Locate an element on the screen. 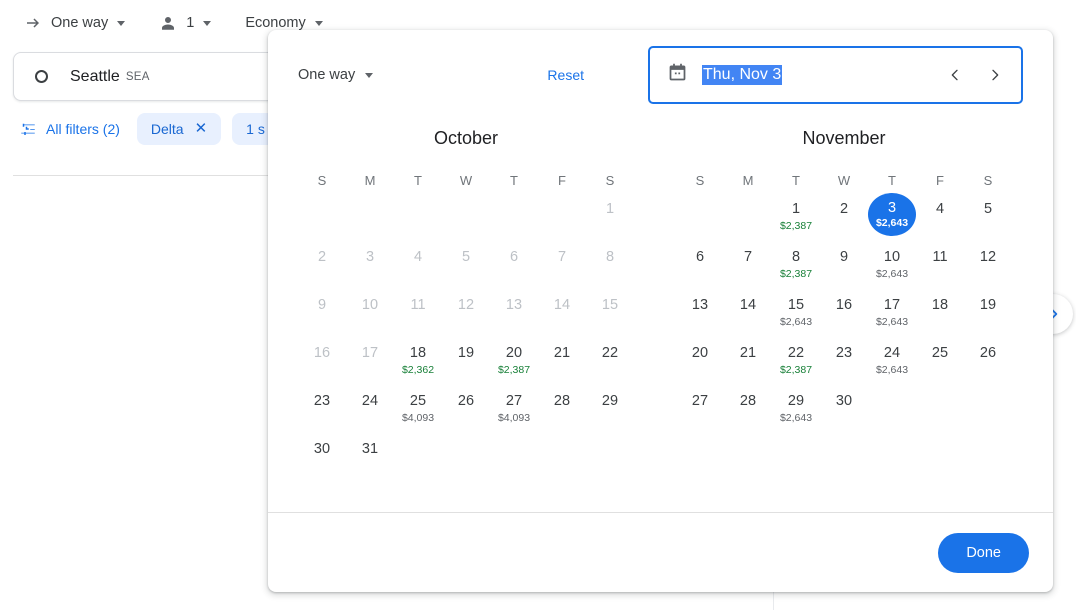  calendar-day: 20 is located at coordinates (700, 361).